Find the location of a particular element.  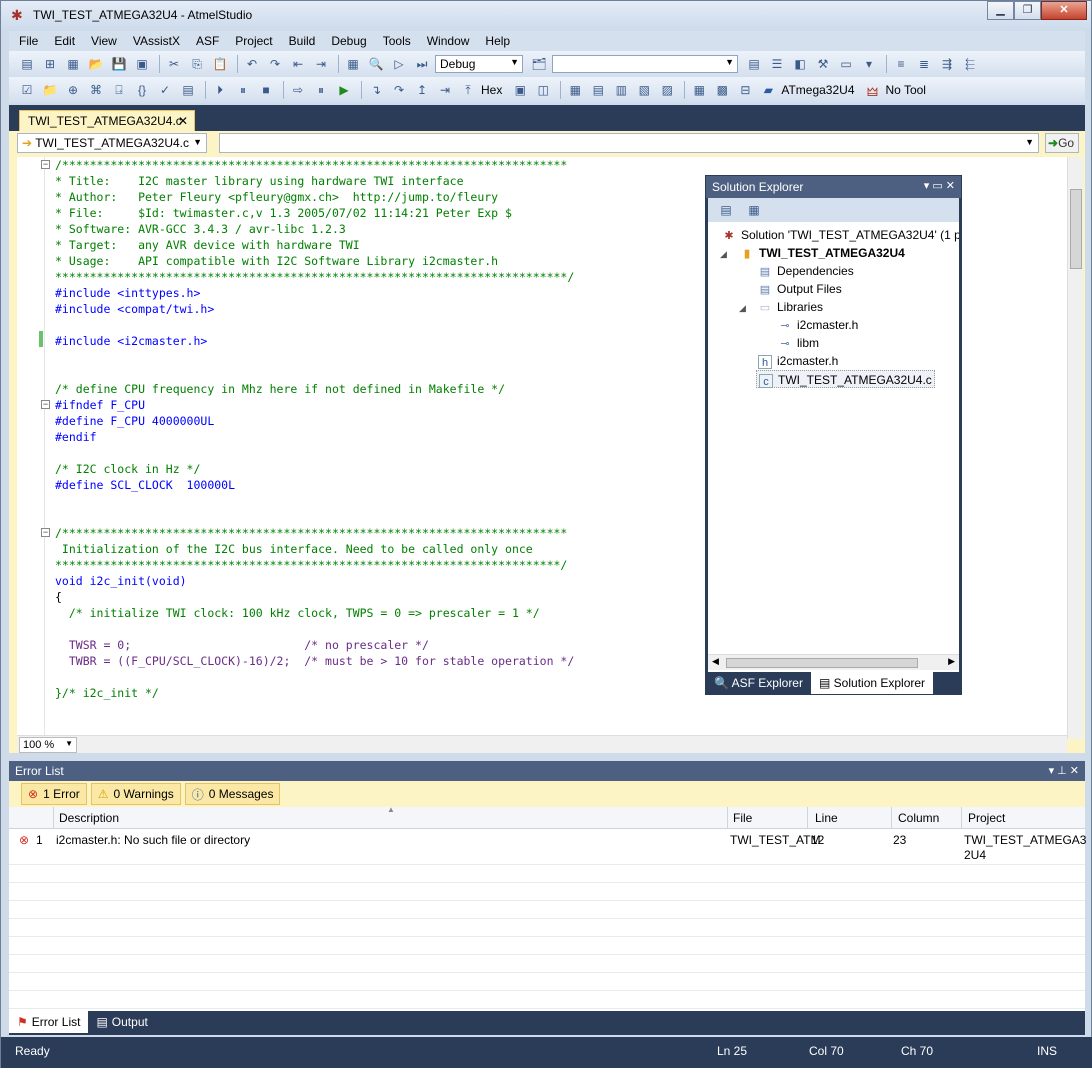

memory-icon: ▦ is located at coordinates (575, 90).